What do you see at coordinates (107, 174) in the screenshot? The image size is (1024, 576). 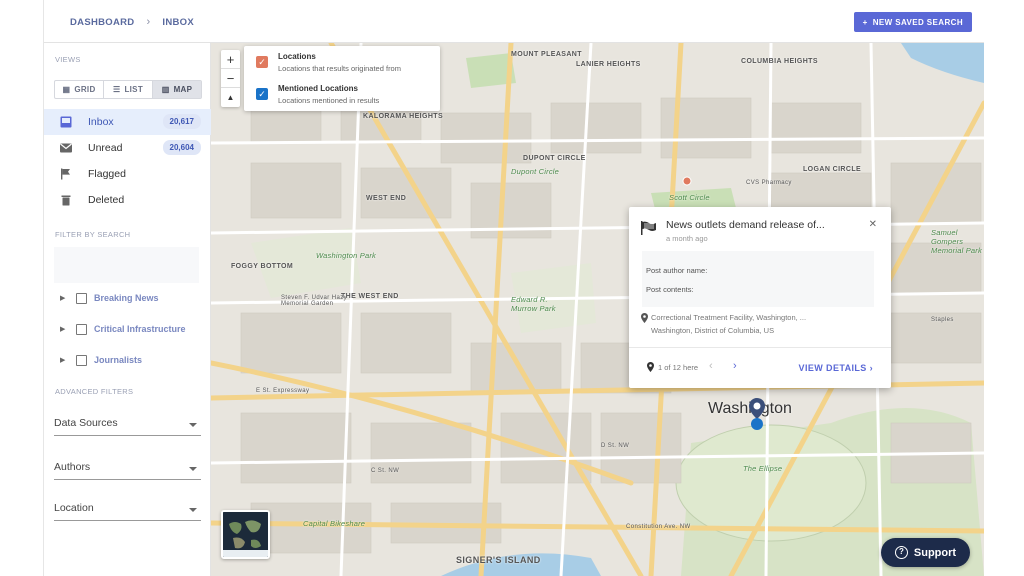 I see `sidebar-item-label: Flagged` at bounding box center [107, 174].